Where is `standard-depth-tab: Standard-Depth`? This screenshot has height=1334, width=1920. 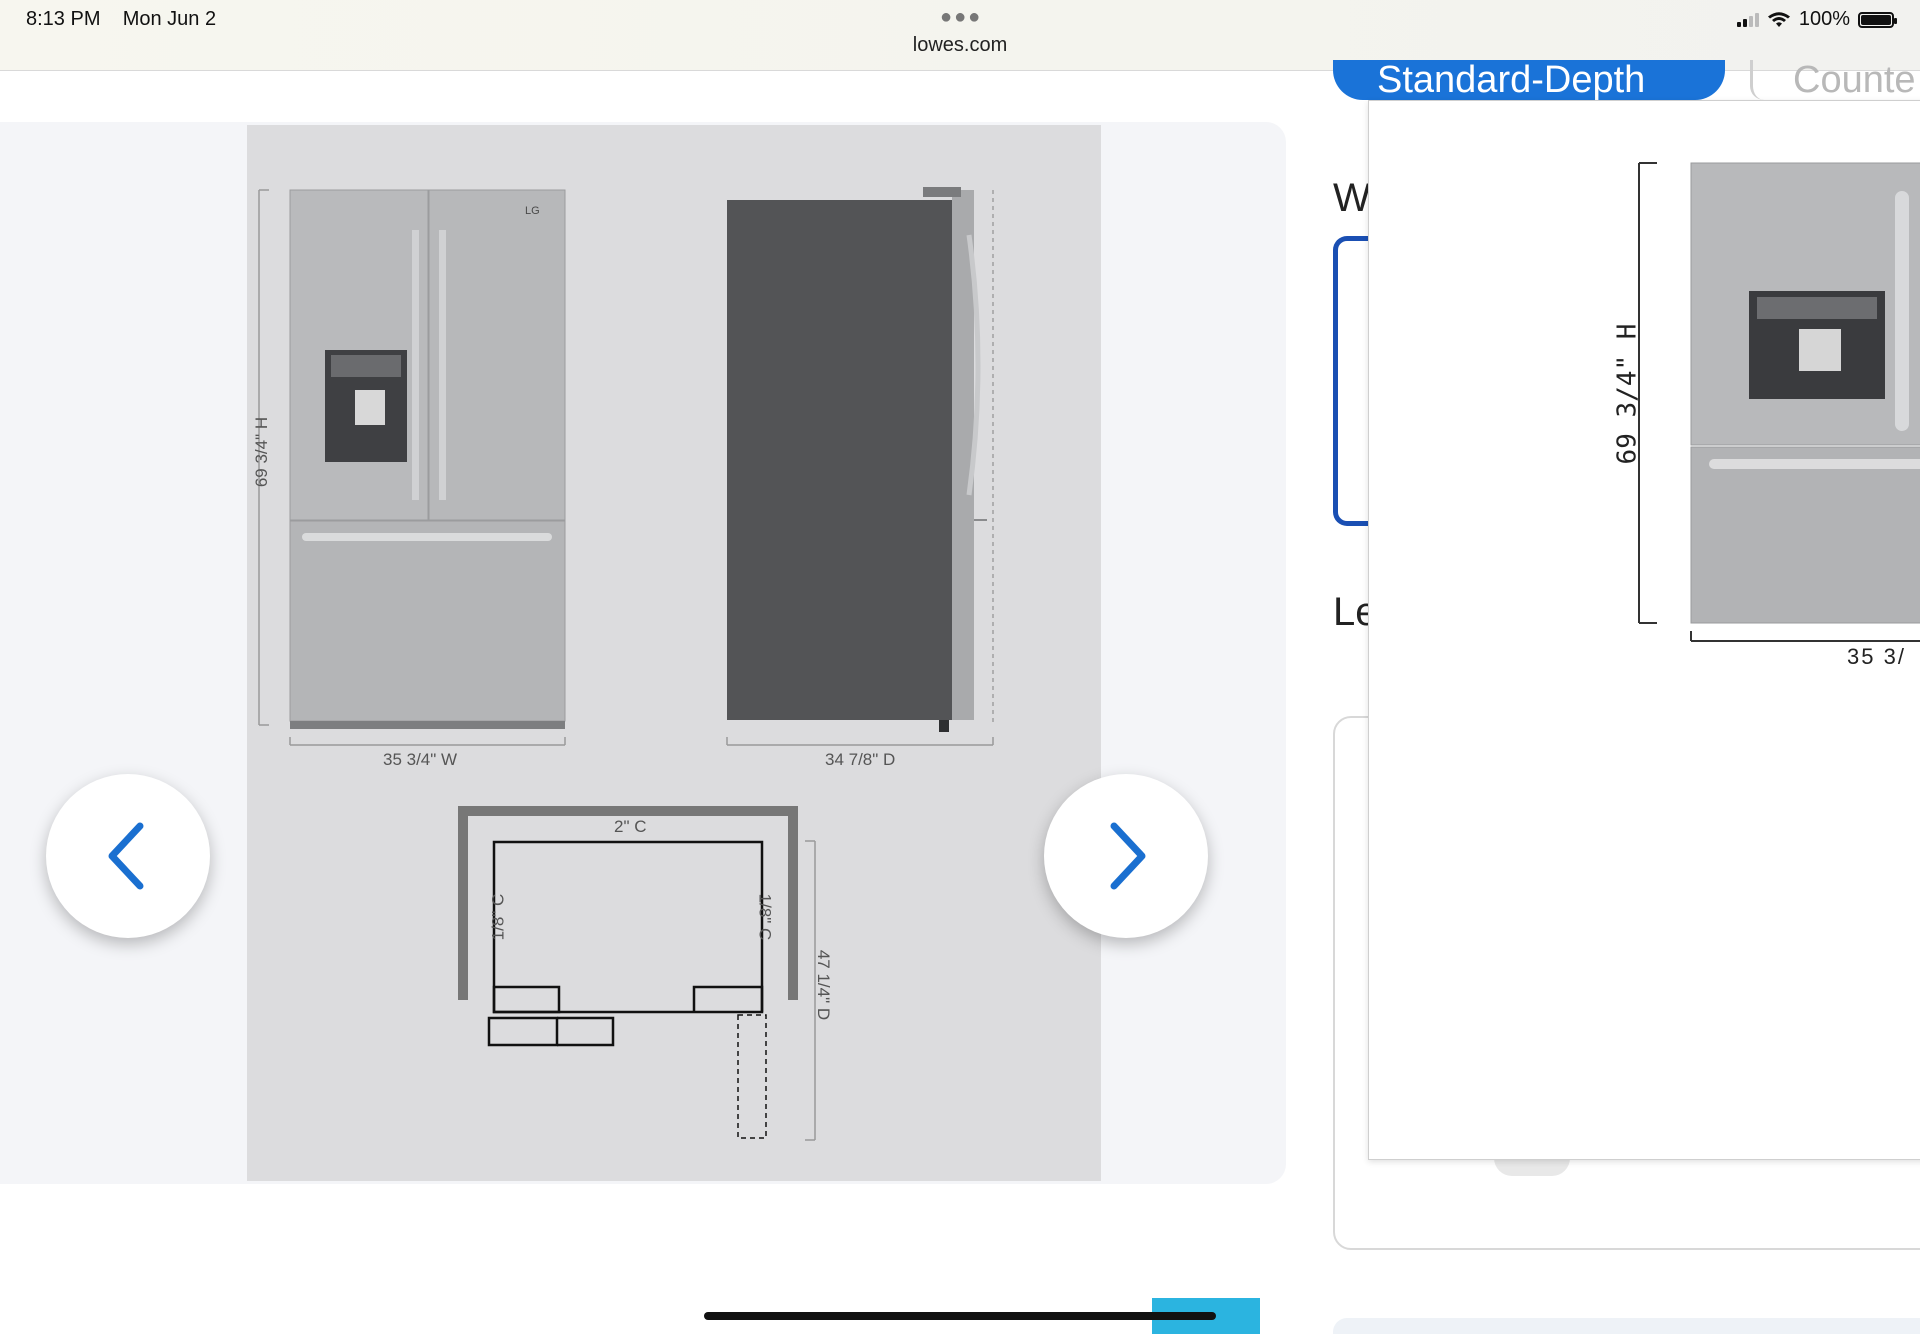
standard-depth-tab: Standard-Depth is located at coordinates (1529, 80).